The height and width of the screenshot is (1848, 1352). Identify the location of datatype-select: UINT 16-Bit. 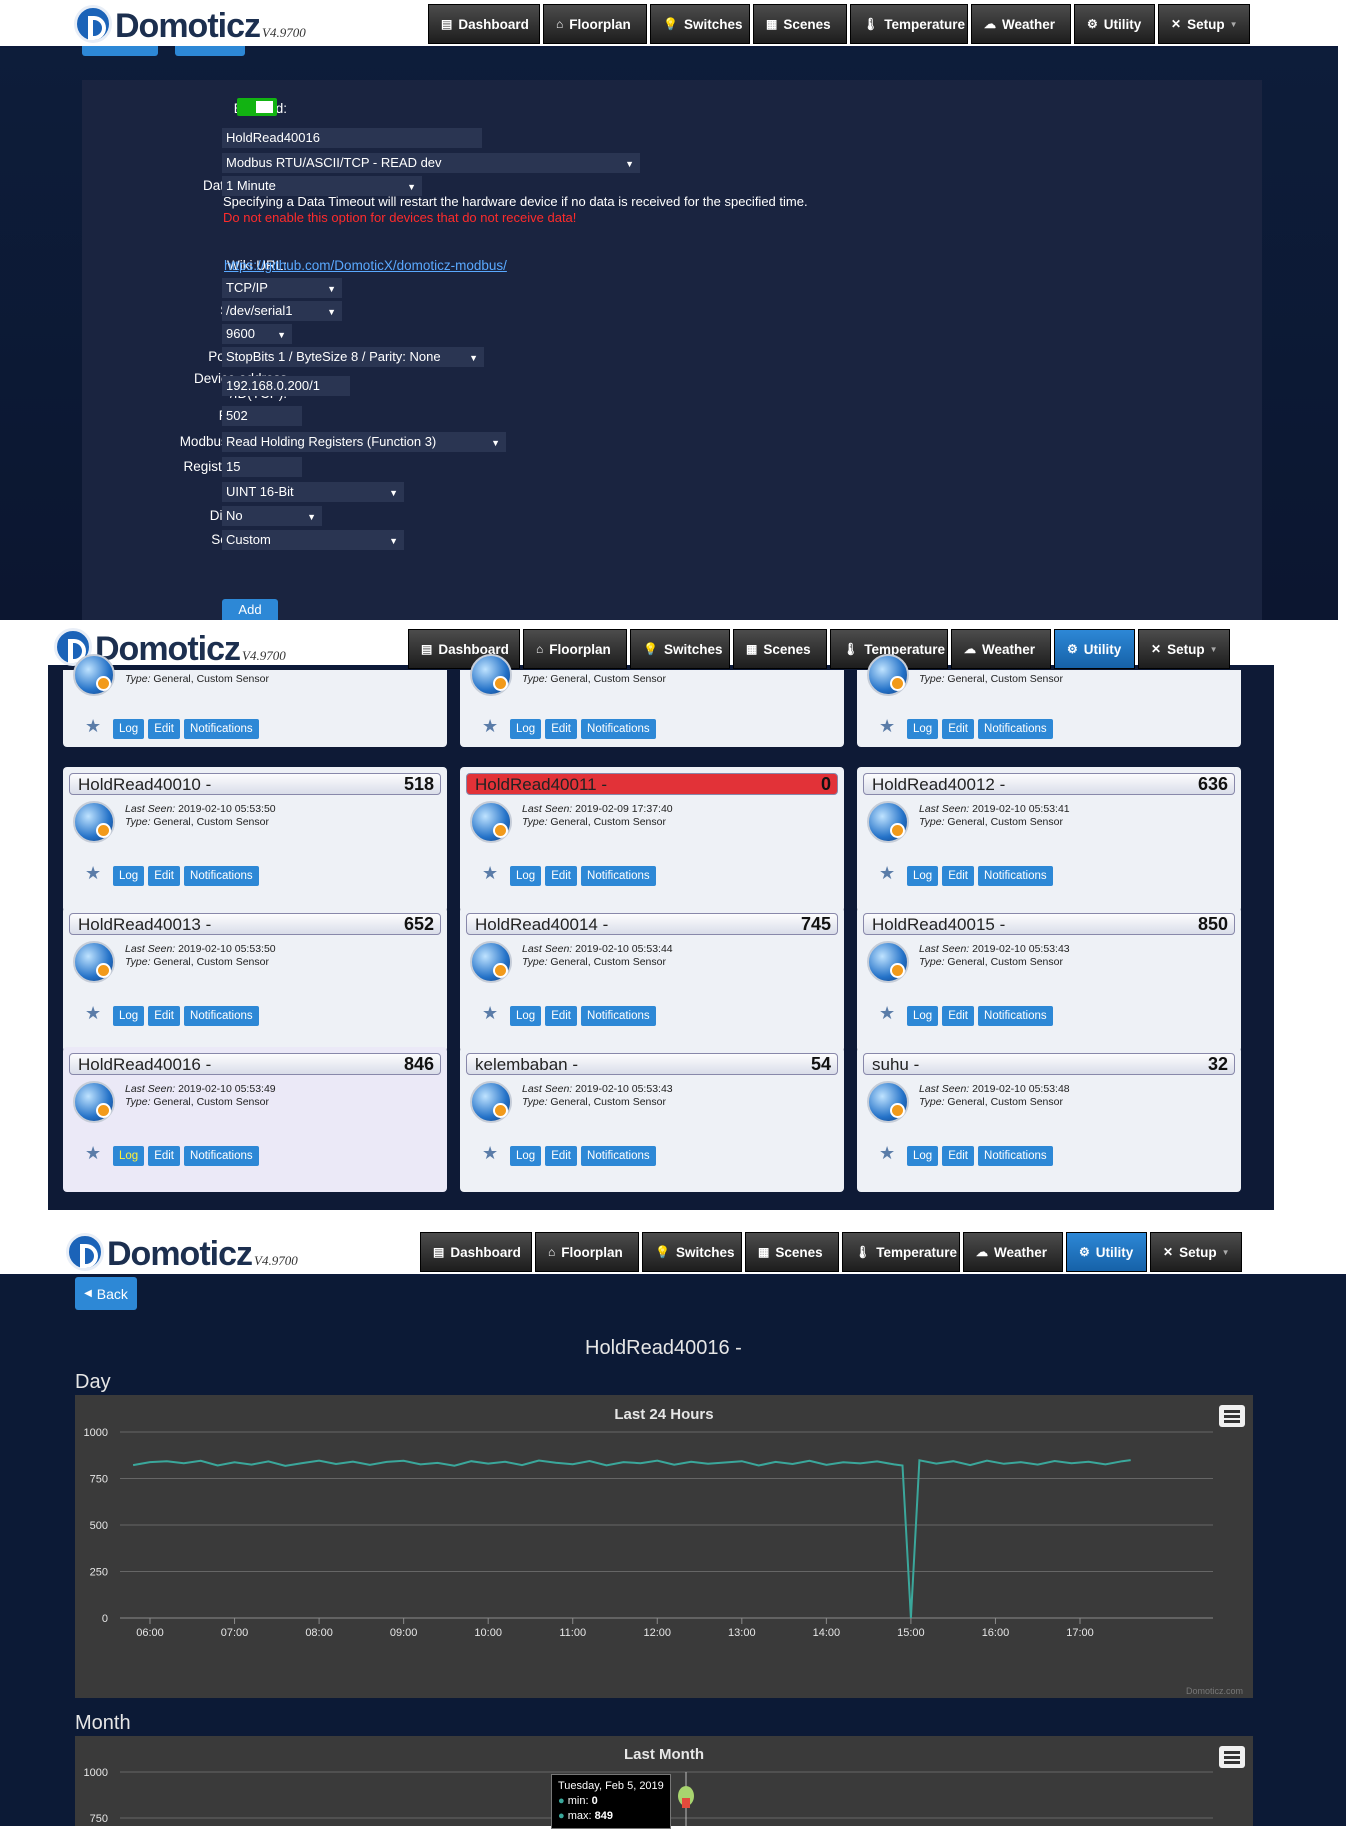
(313, 492).